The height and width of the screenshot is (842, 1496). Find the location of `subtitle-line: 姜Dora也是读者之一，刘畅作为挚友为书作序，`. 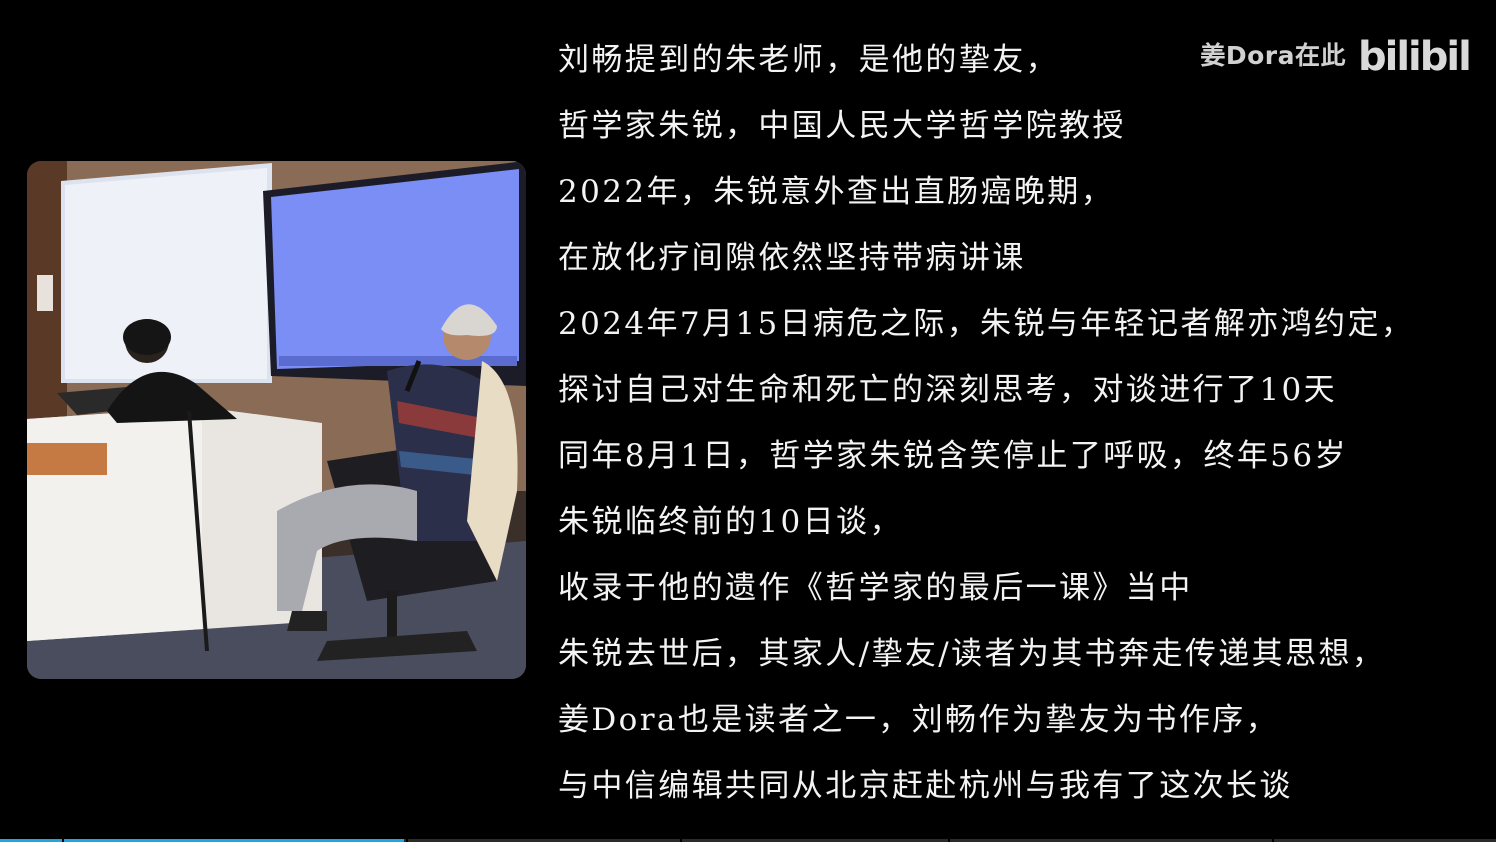

subtitle-line: 姜Dora也是读者之一，刘畅作为挚友为书作序， is located at coordinates (919, 720).